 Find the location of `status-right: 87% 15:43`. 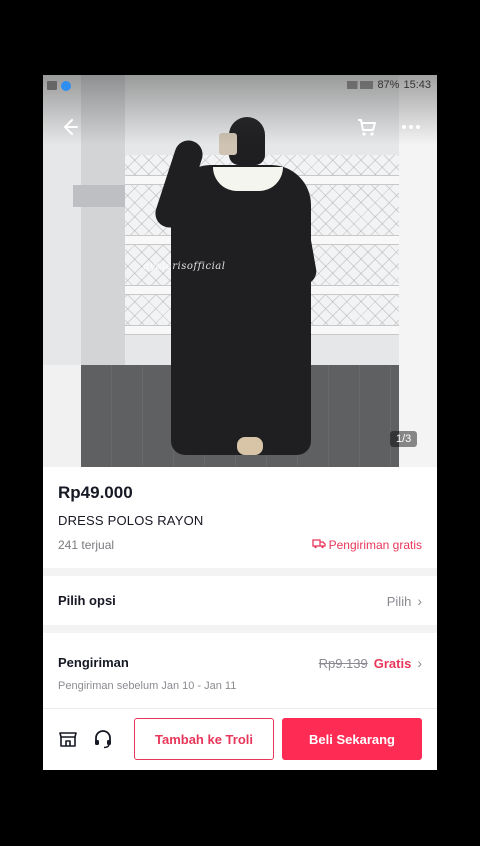

status-right: 87% 15:43 is located at coordinates (389, 85).